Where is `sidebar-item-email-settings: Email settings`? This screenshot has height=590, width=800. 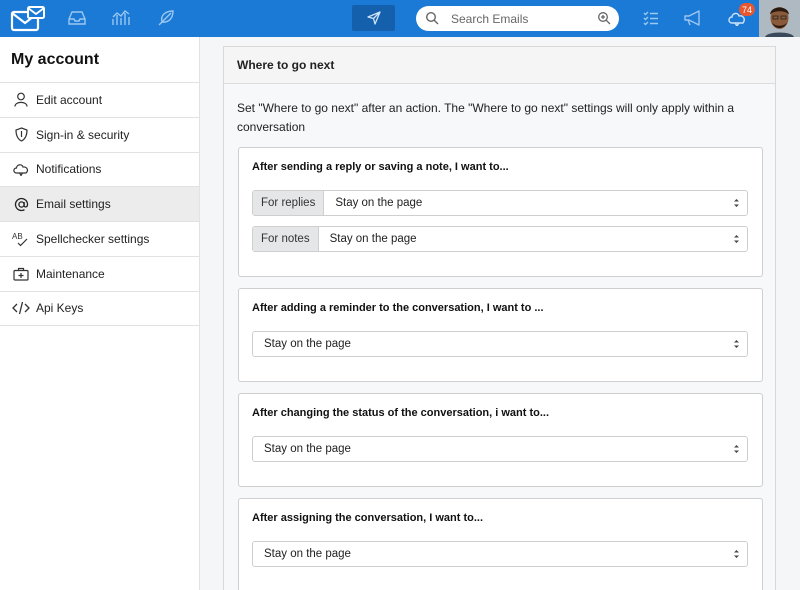
sidebar-item-email-settings: Email settings is located at coordinates (99, 204).